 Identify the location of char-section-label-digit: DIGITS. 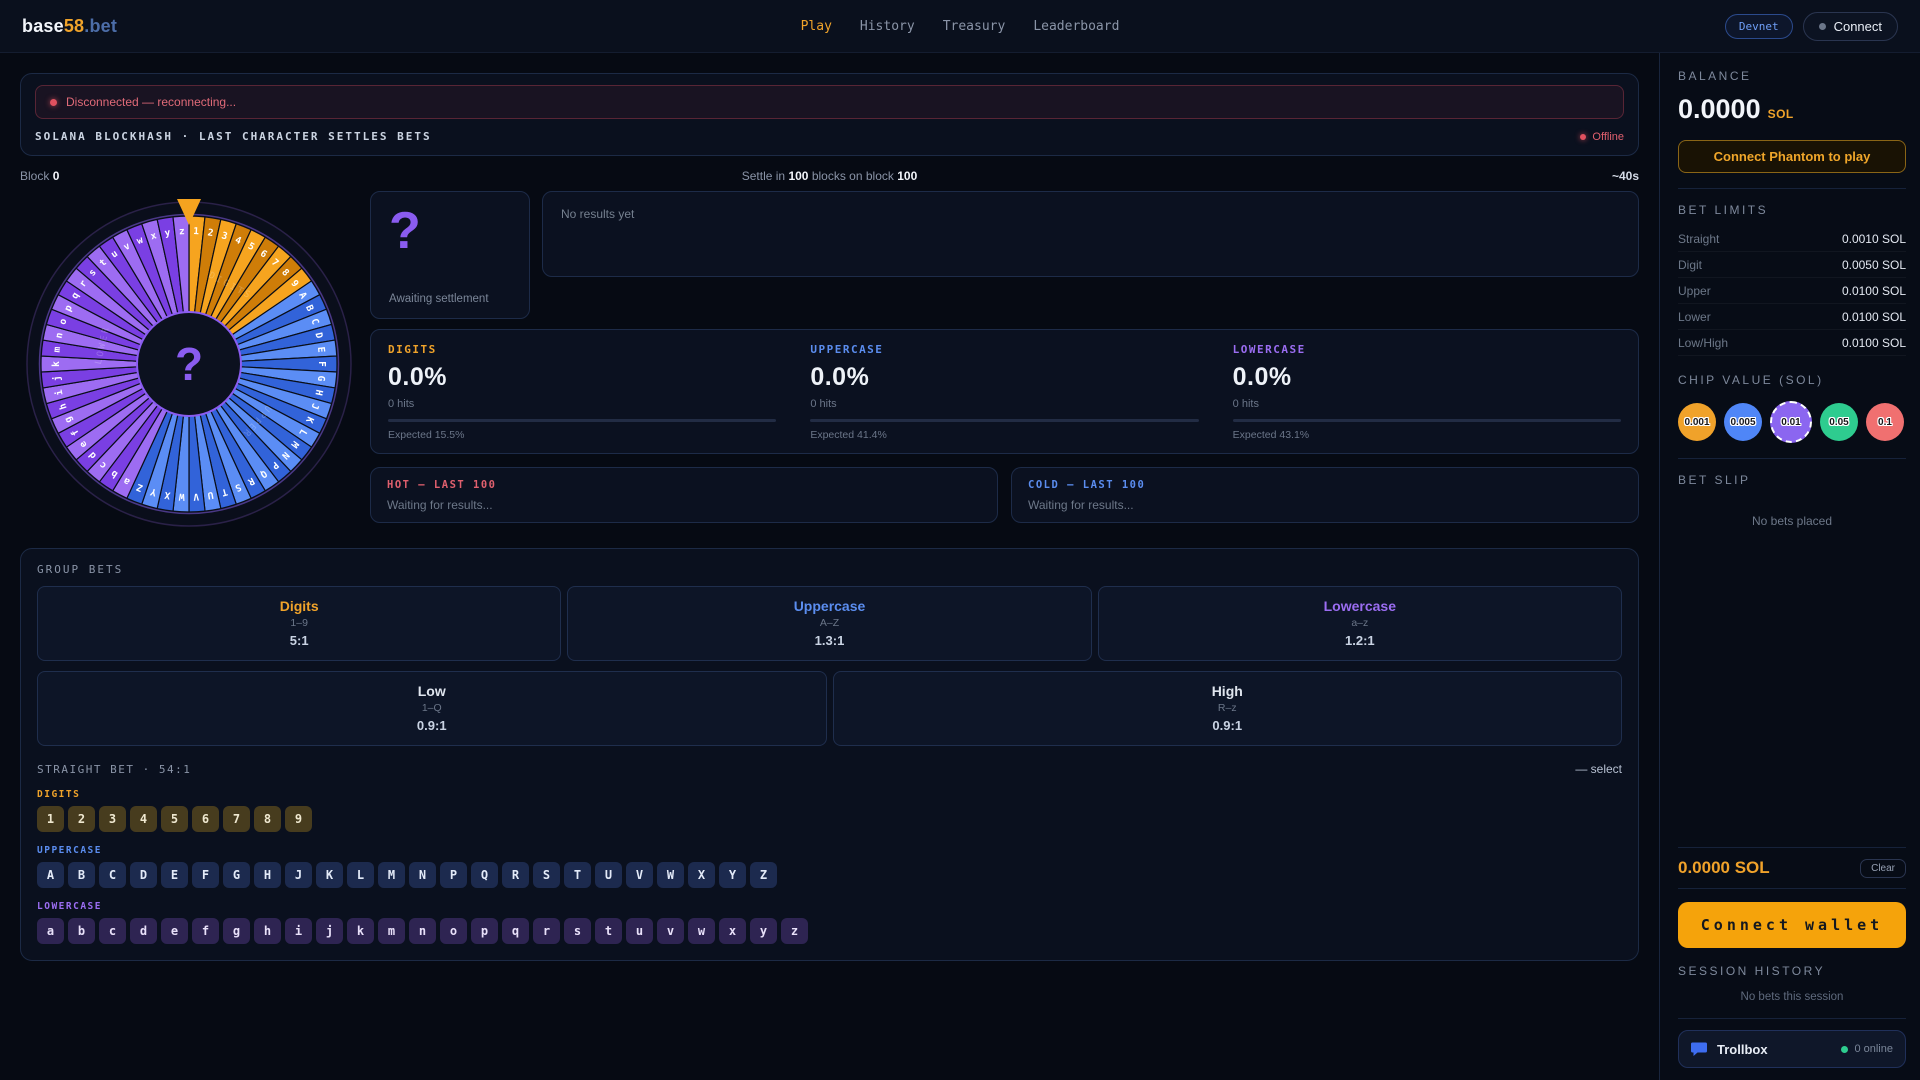
(59, 794).